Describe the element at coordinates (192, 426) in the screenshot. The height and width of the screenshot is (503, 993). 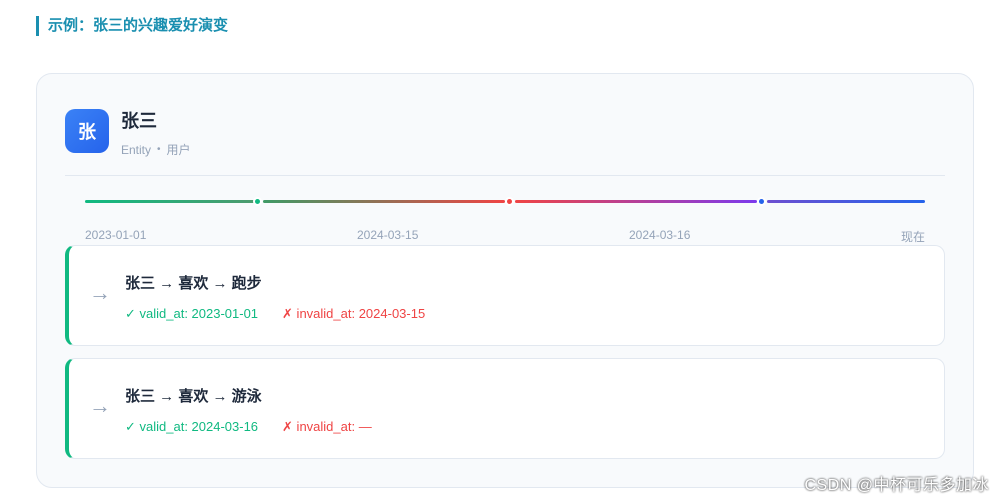
I see `valid-at: ✓ valid_at: 2024-03-16` at that location.